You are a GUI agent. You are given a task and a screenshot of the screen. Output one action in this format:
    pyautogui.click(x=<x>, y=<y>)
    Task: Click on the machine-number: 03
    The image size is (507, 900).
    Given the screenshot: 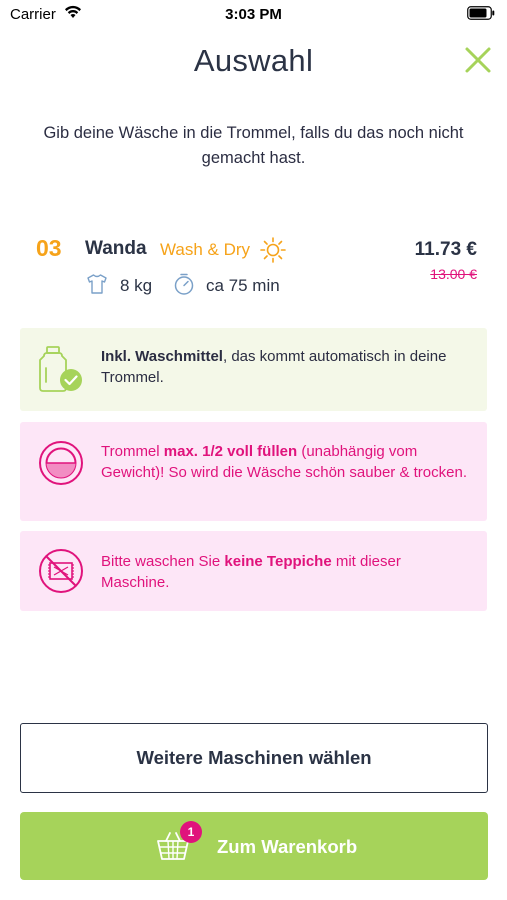 What is the action you would take?
    pyautogui.click(x=49, y=248)
    